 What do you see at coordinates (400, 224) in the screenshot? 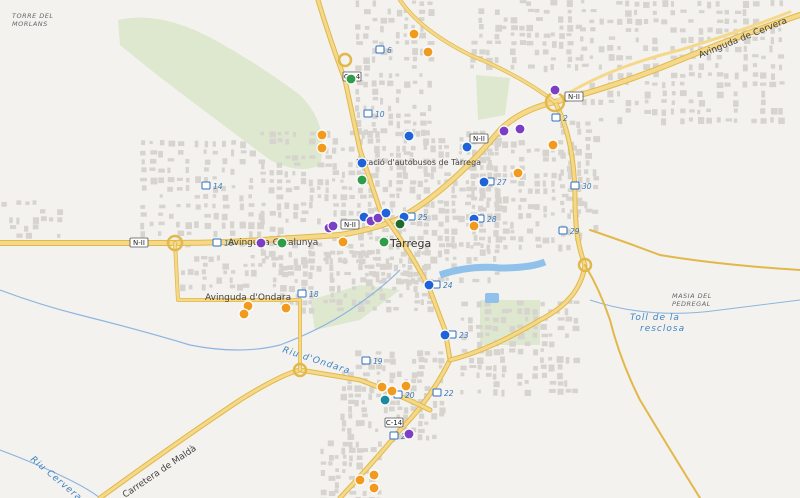
I see `poi-marker-darkgreen` at bounding box center [400, 224].